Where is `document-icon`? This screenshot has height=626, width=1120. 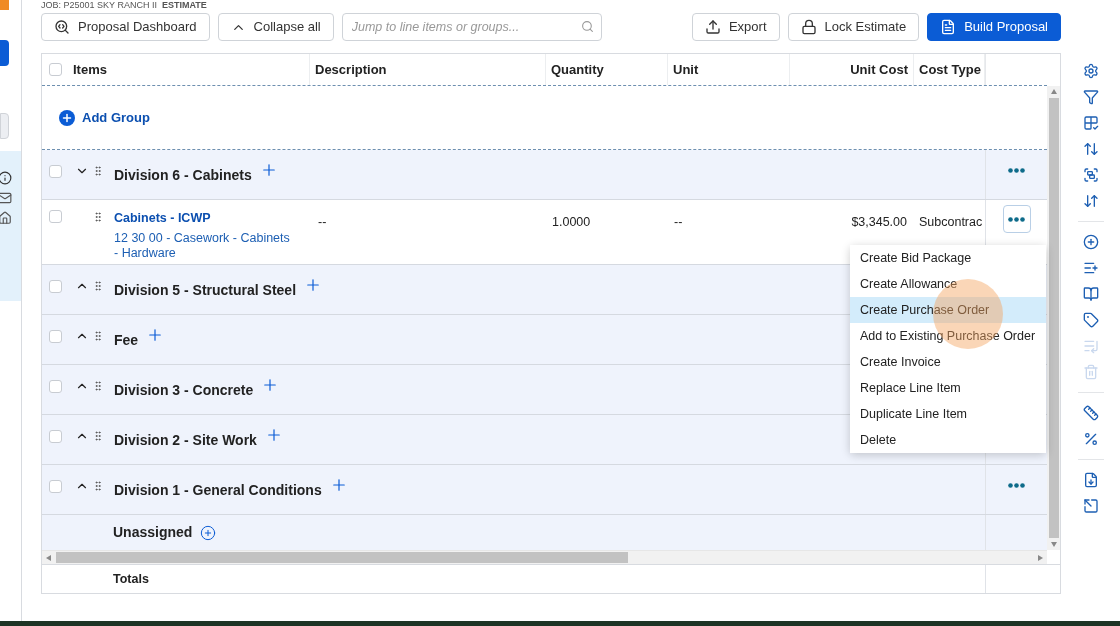 document-icon is located at coordinates (948, 27).